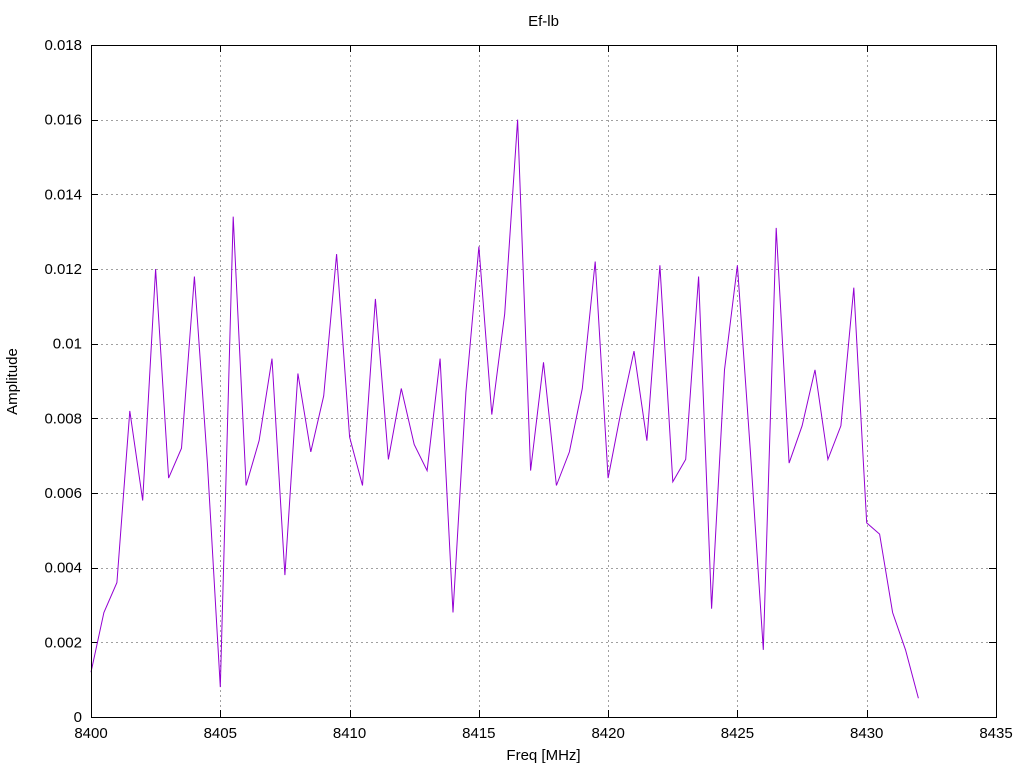  What do you see at coordinates (63, 120) in the screenshot?
I see `y-tick-label: 0.016` at bounding box center [63, 120].